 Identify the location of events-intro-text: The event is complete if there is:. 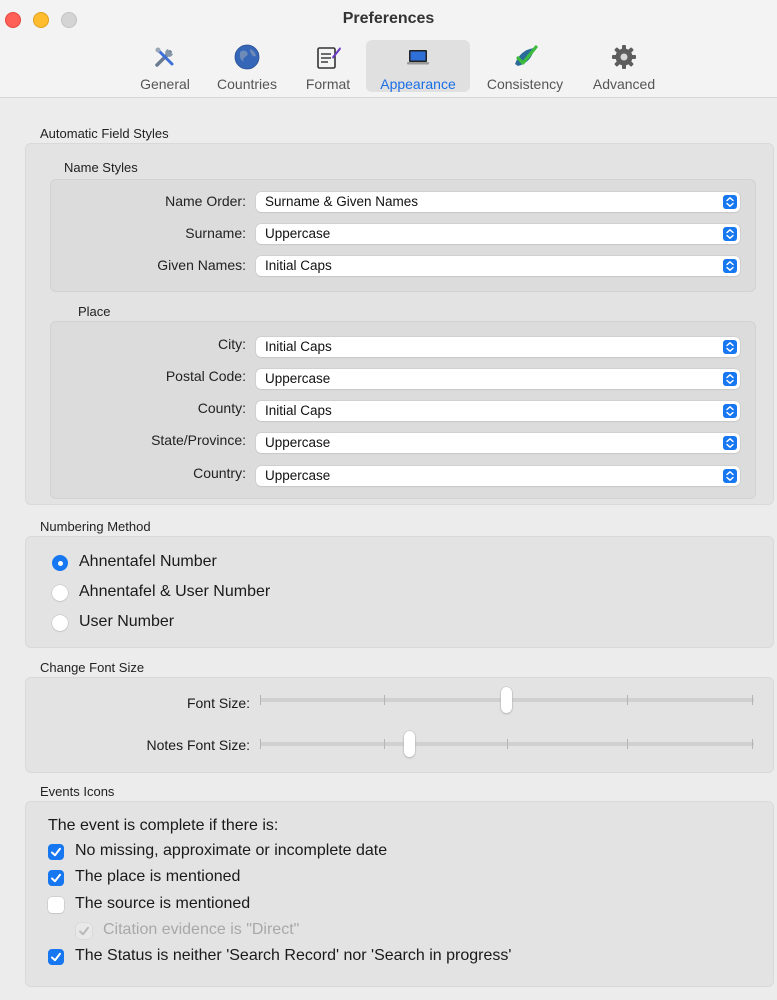
(163, 825).